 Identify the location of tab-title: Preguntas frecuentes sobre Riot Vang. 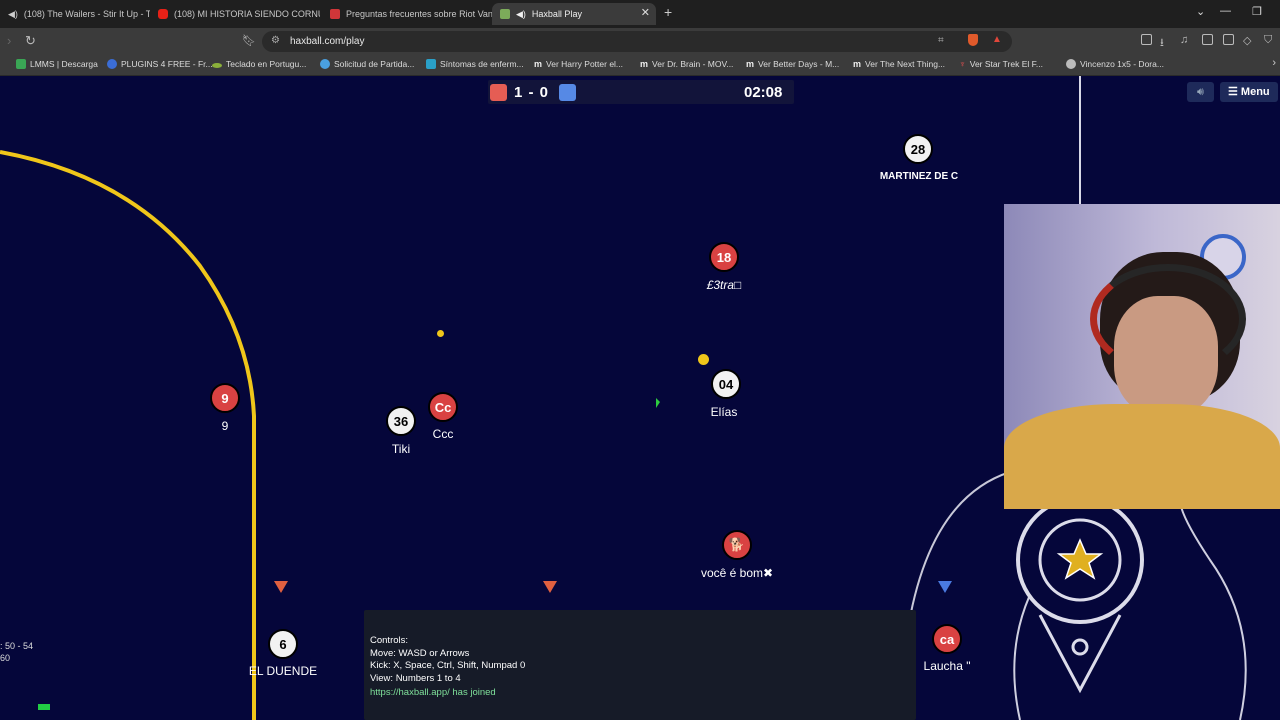
(419, 14).